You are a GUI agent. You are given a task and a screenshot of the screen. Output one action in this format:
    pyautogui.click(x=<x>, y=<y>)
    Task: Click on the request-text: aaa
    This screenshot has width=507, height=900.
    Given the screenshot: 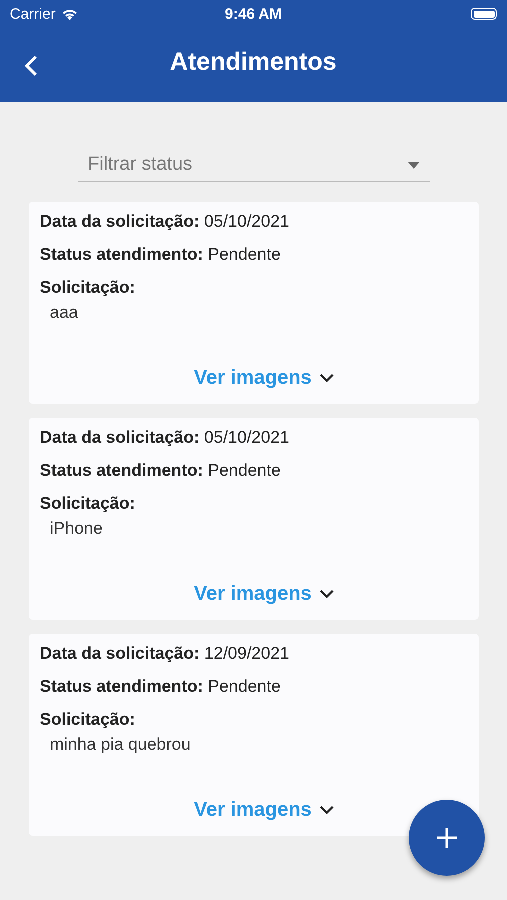 What is the action you would take?
    pyautogui.click(x=64, y=313)
    